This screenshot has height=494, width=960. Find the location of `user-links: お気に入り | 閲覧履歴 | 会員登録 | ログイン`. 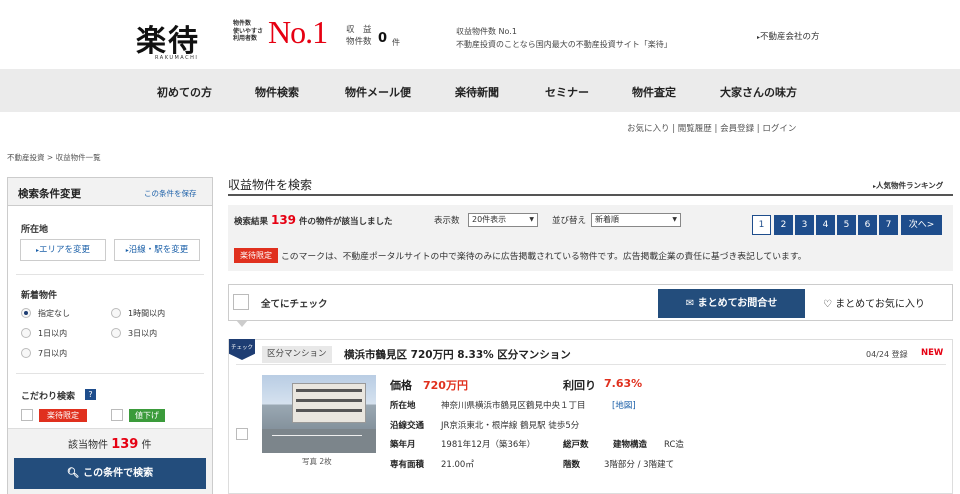

user-links: お気に入り | 閲覧履歴 | 会員登録 | ログイン is located at coordinates (712, 129).